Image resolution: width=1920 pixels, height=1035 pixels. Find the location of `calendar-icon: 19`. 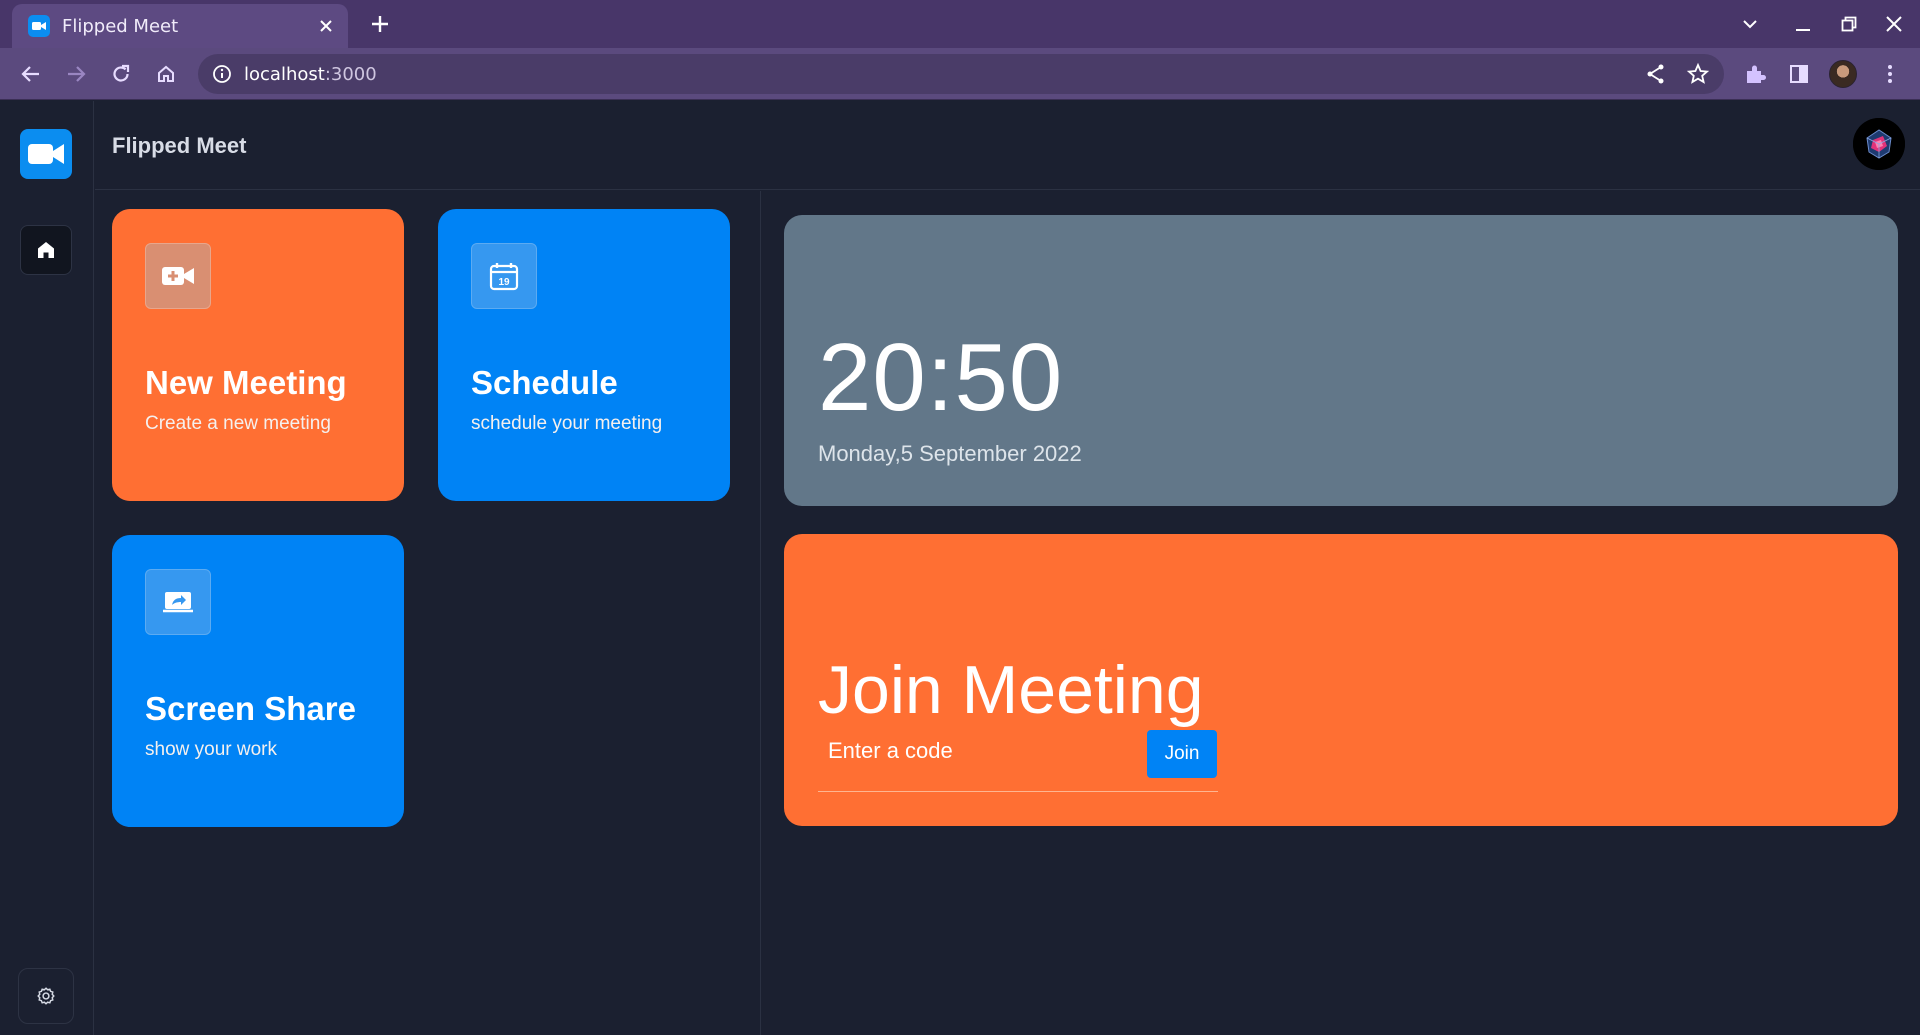

calendar-icon: 19 is located at coordinates (504, 276).